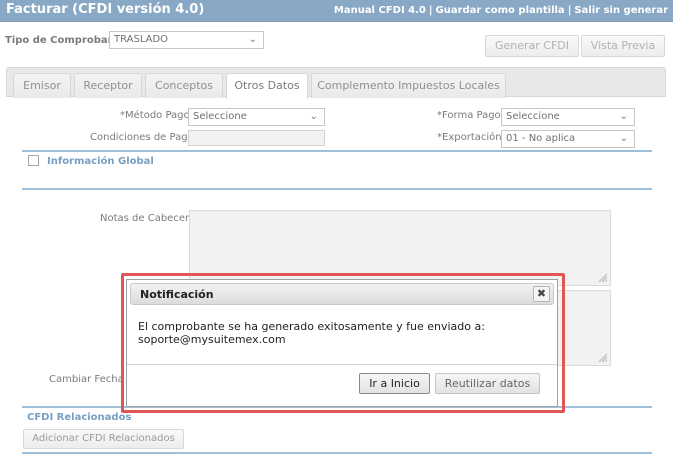  I want to click on dialog-titlebar: Notificación ✖, so click(342, 294).